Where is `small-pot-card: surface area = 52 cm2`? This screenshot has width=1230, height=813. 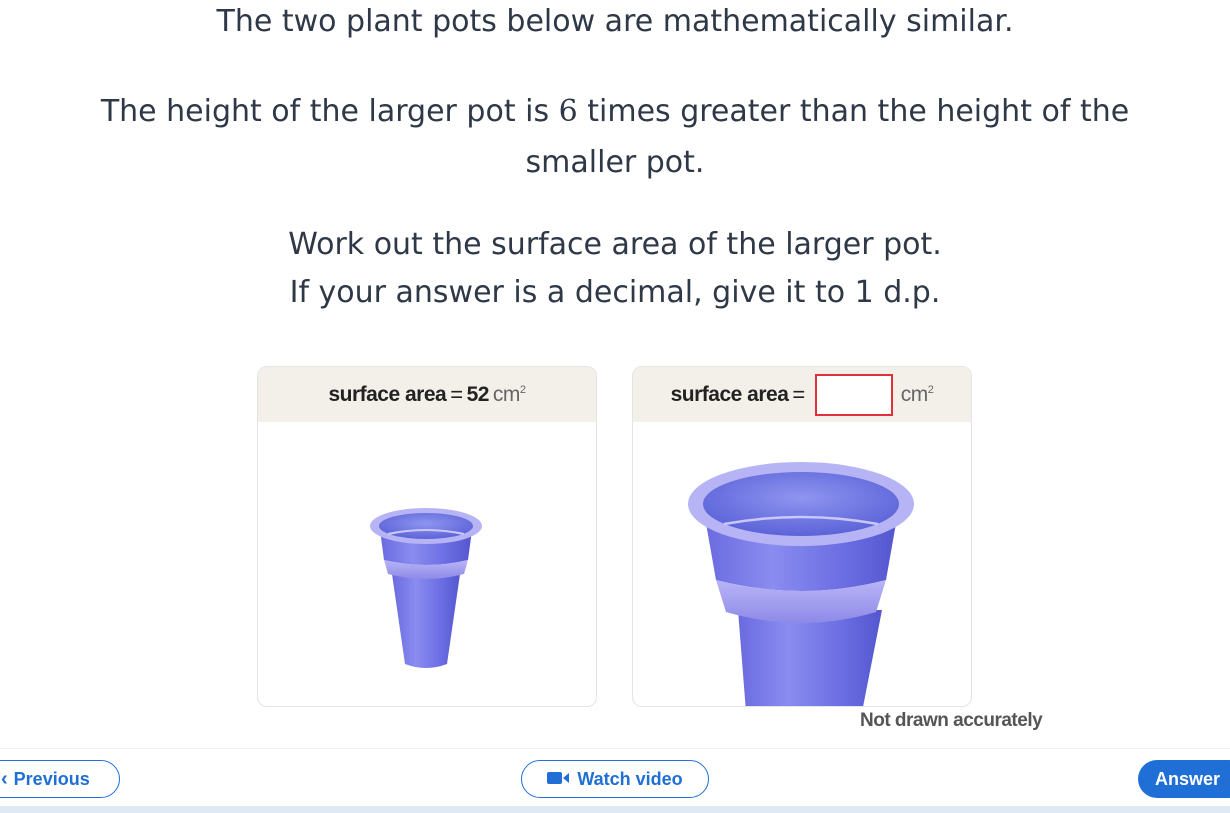
small-pot-card: surface area = 52 cm2 is located at coordinates (427, 536).